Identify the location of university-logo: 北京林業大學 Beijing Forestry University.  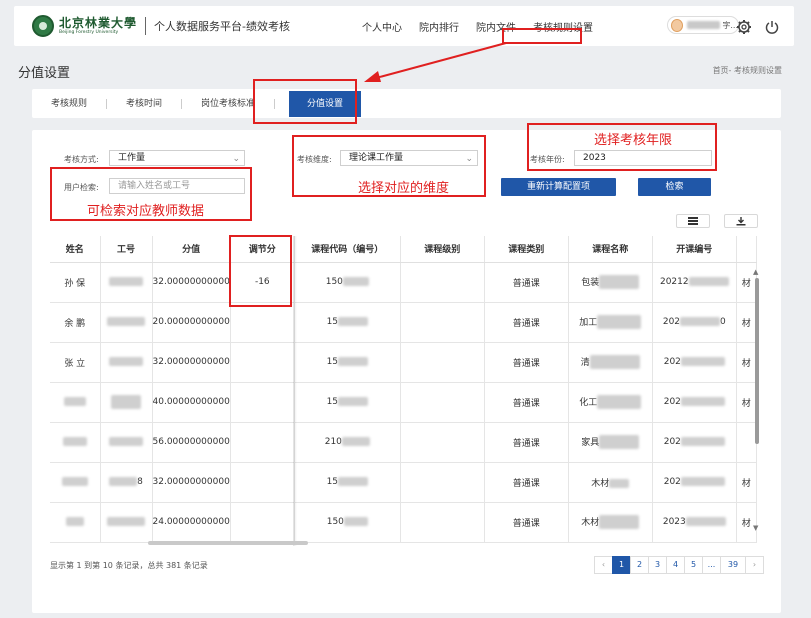
(84, 26).